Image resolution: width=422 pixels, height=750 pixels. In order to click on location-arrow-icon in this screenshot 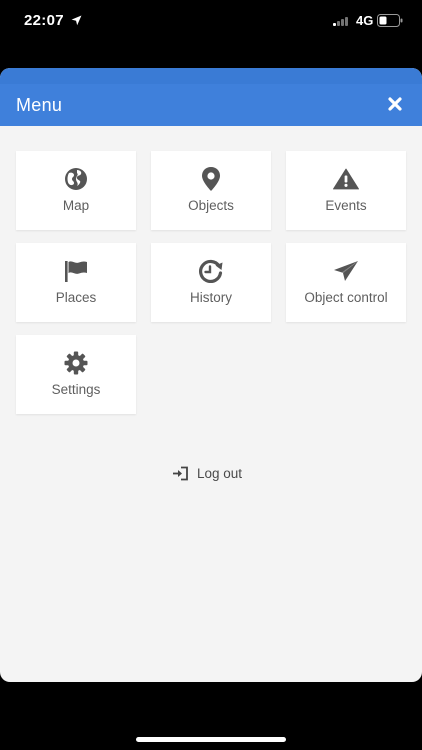, I will do `click(76, 20)`.